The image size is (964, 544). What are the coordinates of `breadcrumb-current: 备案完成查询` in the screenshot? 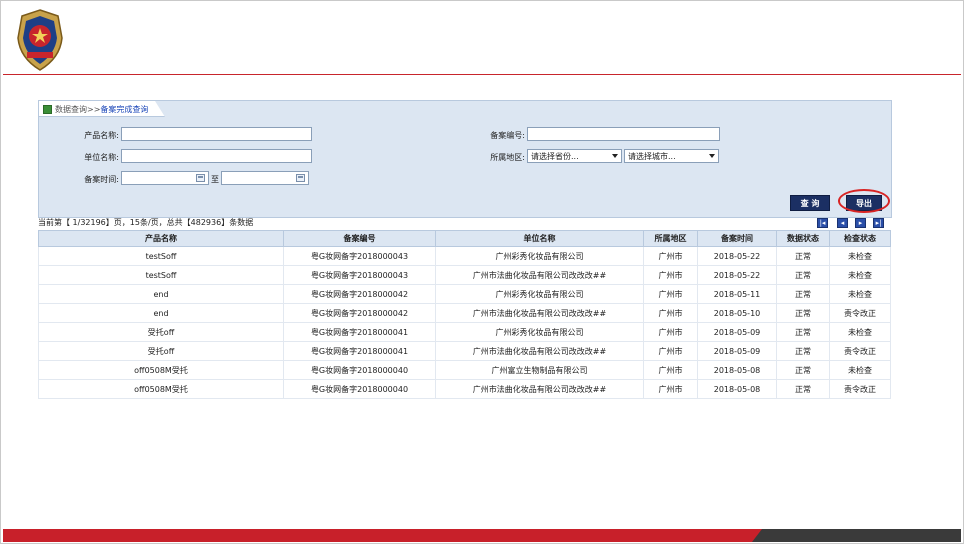 It's located at (124, 109).